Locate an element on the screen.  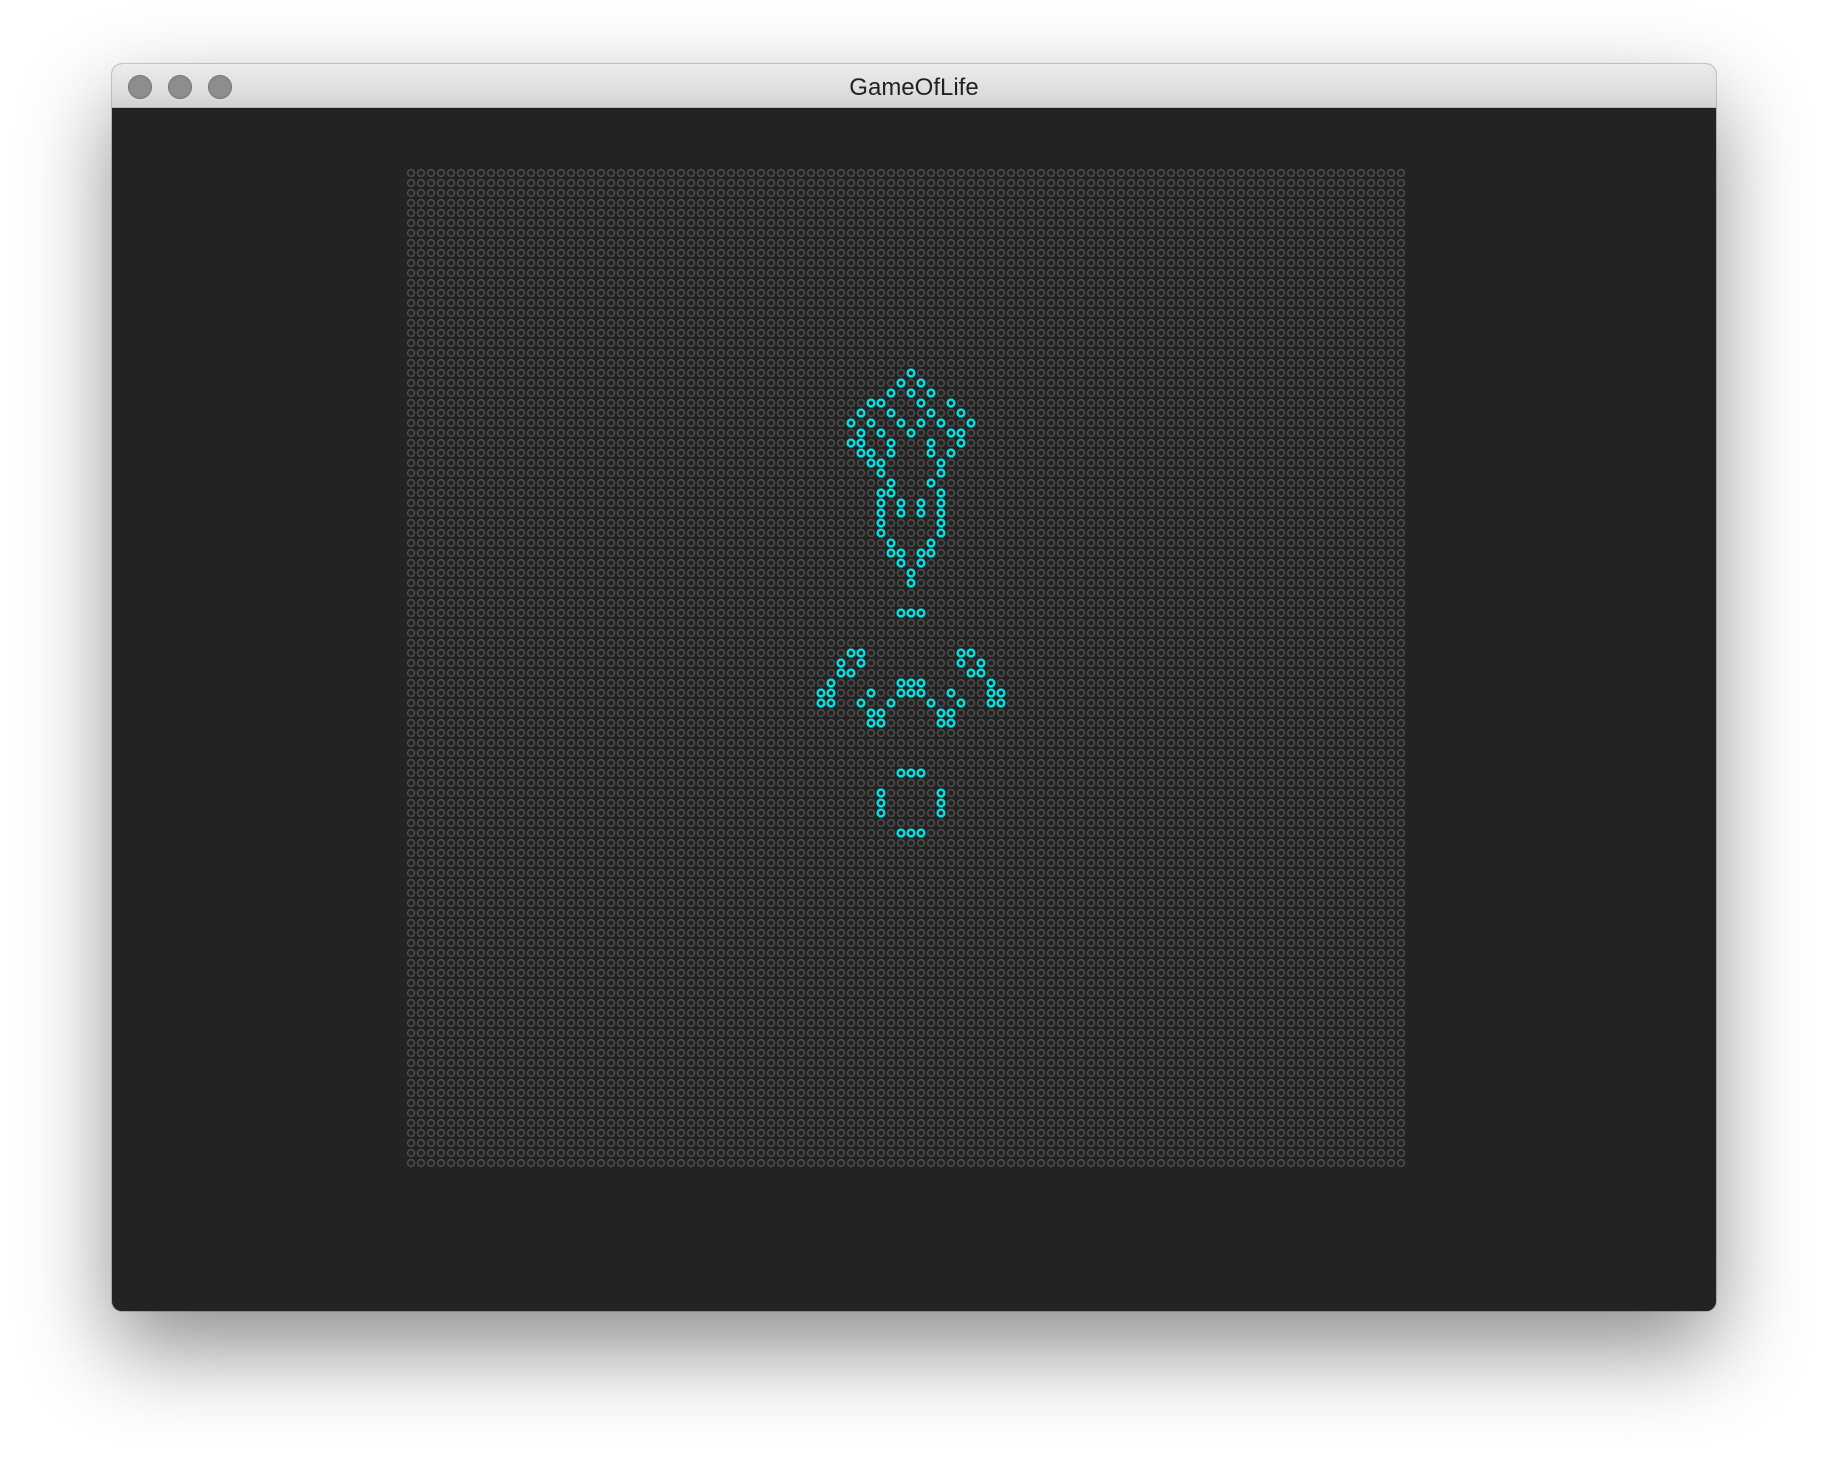
title-bar: GameOfLife is located at coordinates (914, 86).